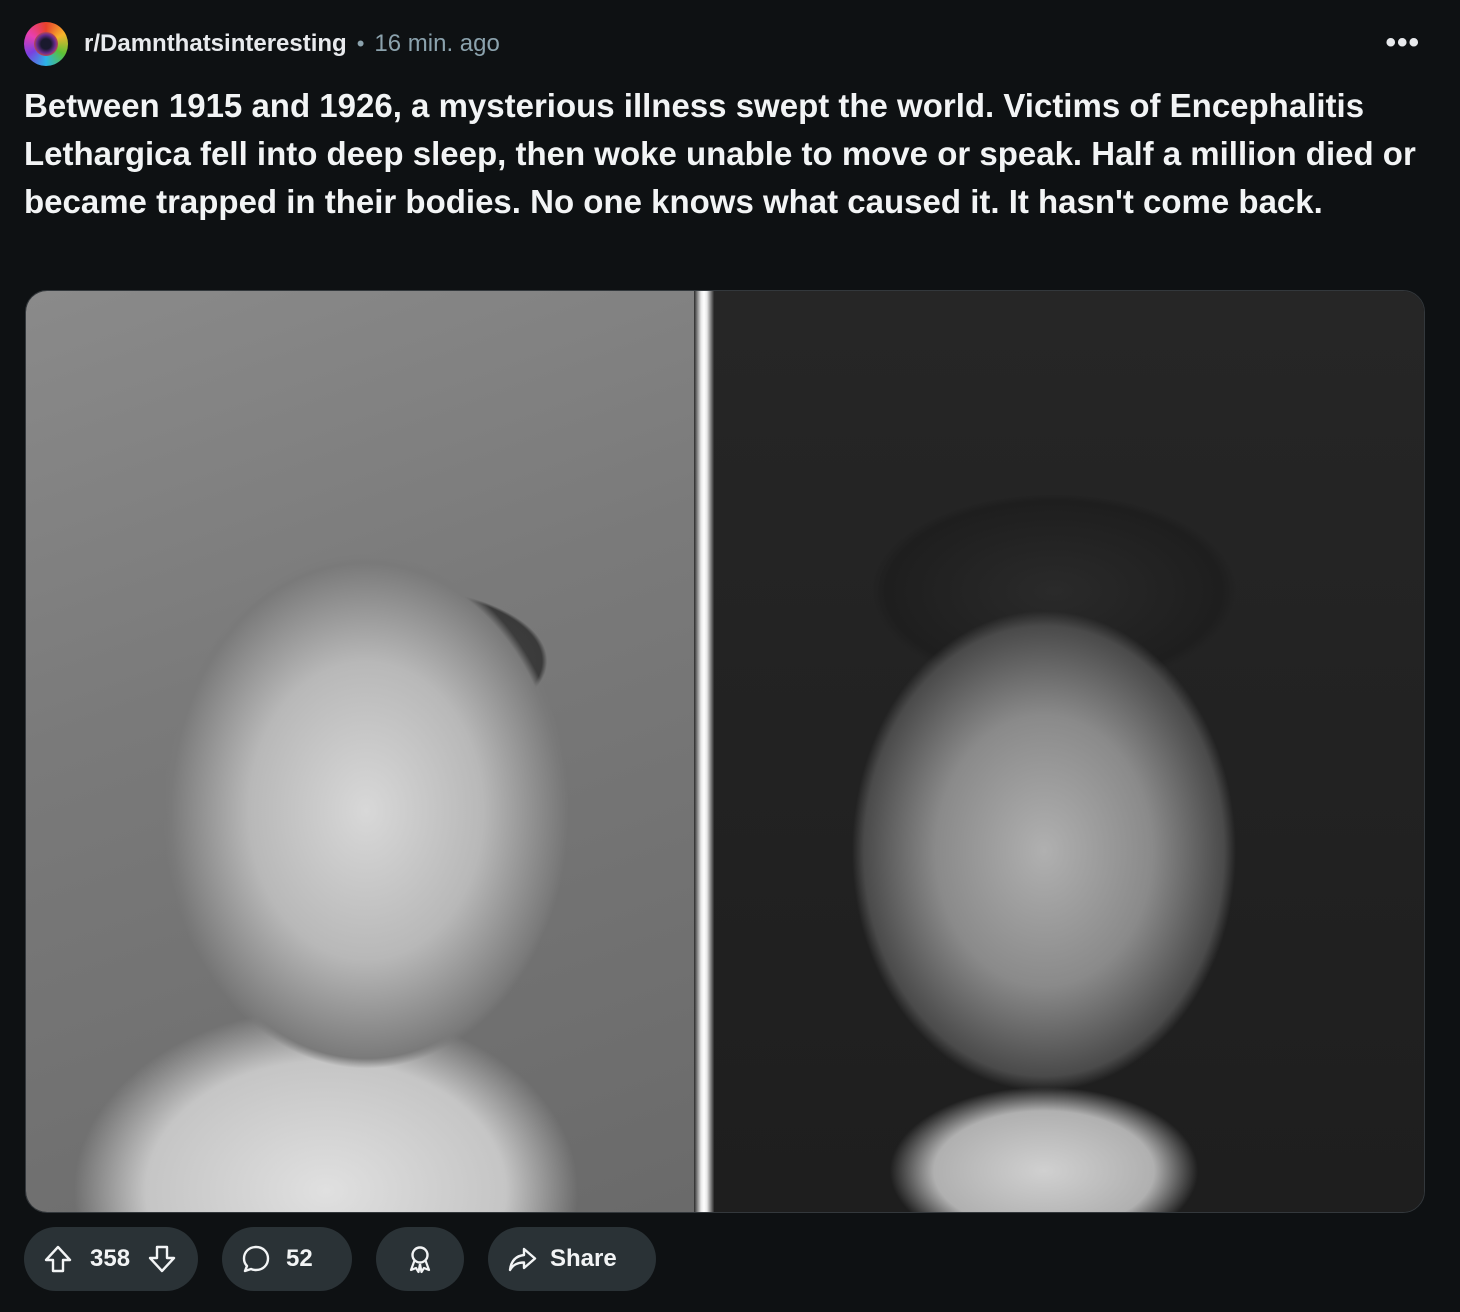 Image resolution: width=1460 pixels, height=1312 pixels. Describe the element at coordinates (730, 44) in the screenshot. I see `post-header: r/Damnthatsinteresting • 16 min. ago •••` at that location.